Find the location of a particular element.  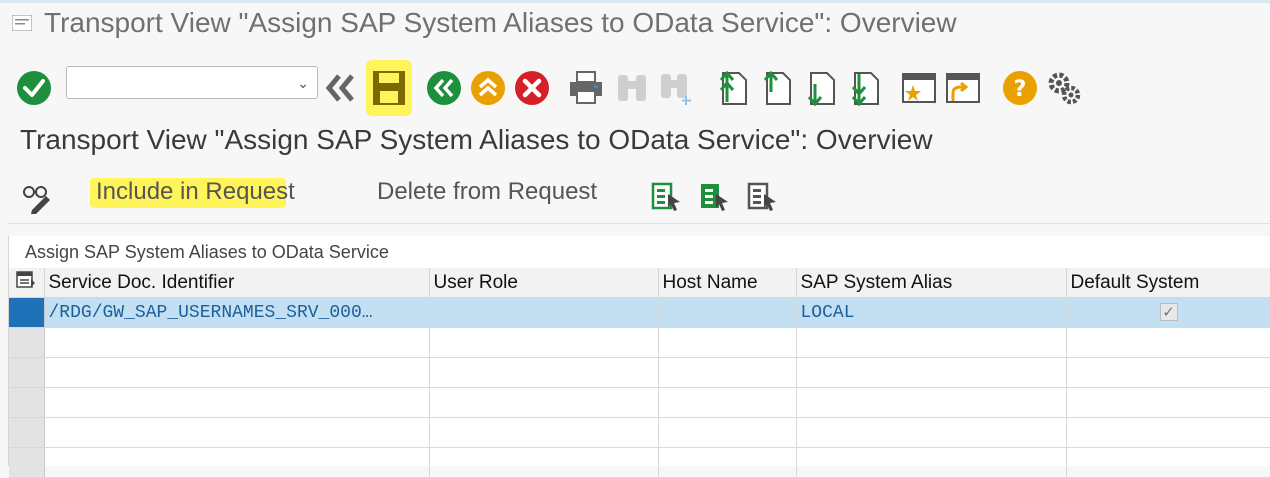

delete-from-request-button: Delete from Request is located at coordinates (487, 192).